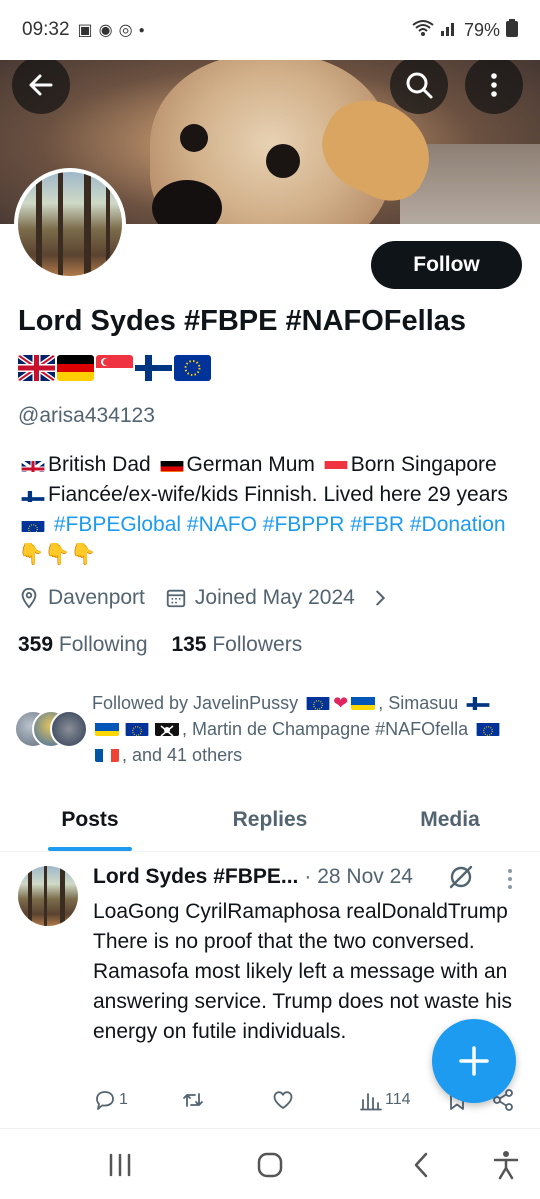 This screenshot has height=1199, width=540. I want to click on plus-icon, so click(474, 1061).